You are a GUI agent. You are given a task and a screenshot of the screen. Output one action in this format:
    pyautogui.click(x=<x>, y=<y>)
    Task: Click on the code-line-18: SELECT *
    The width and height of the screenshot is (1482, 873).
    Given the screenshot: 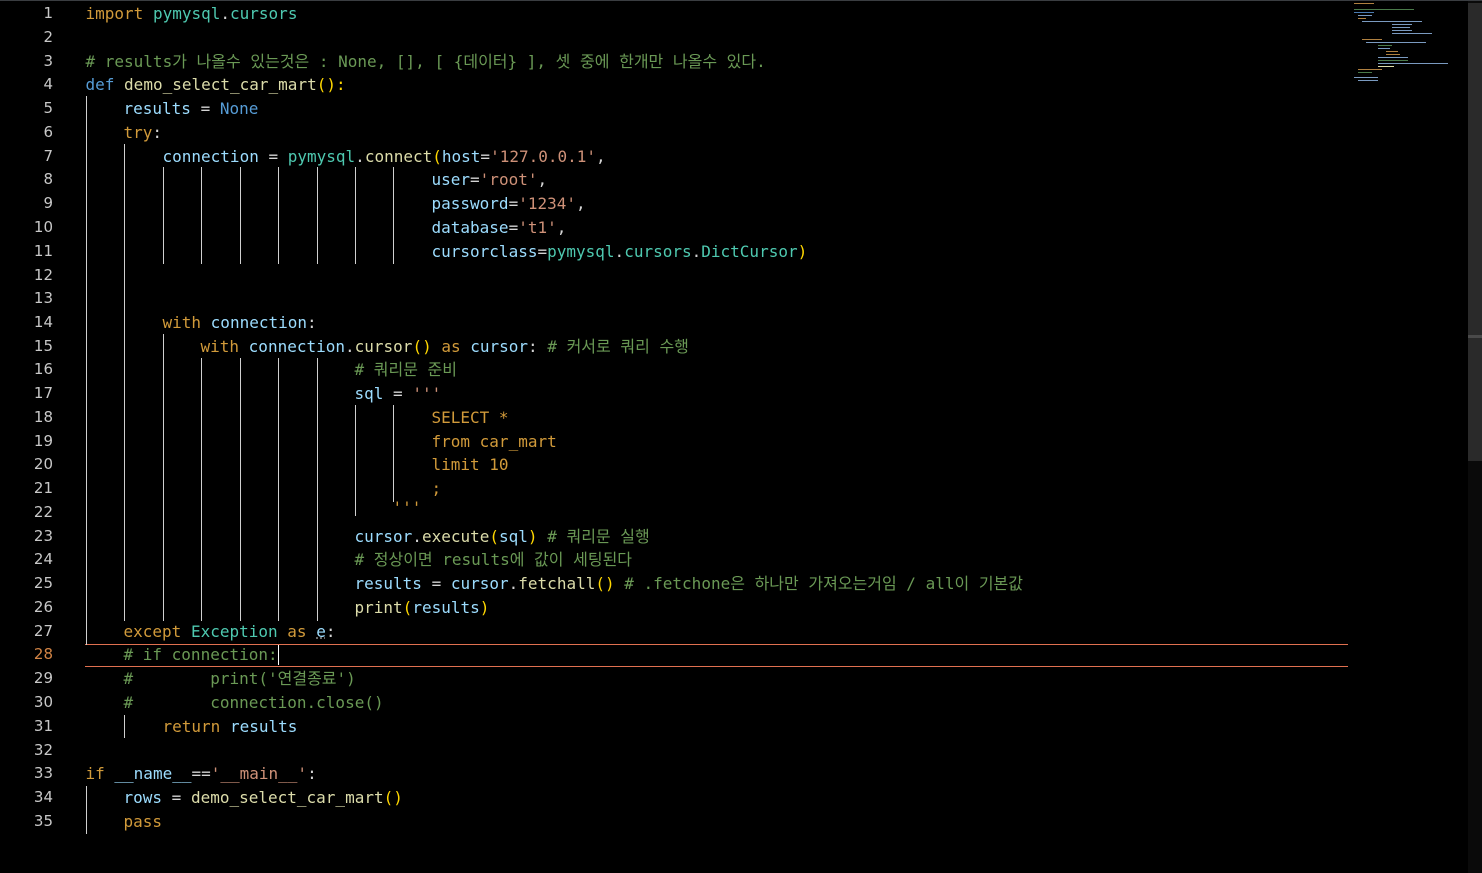 What is the action you would take?
    pyautogui.click(x=470, y=418)
    